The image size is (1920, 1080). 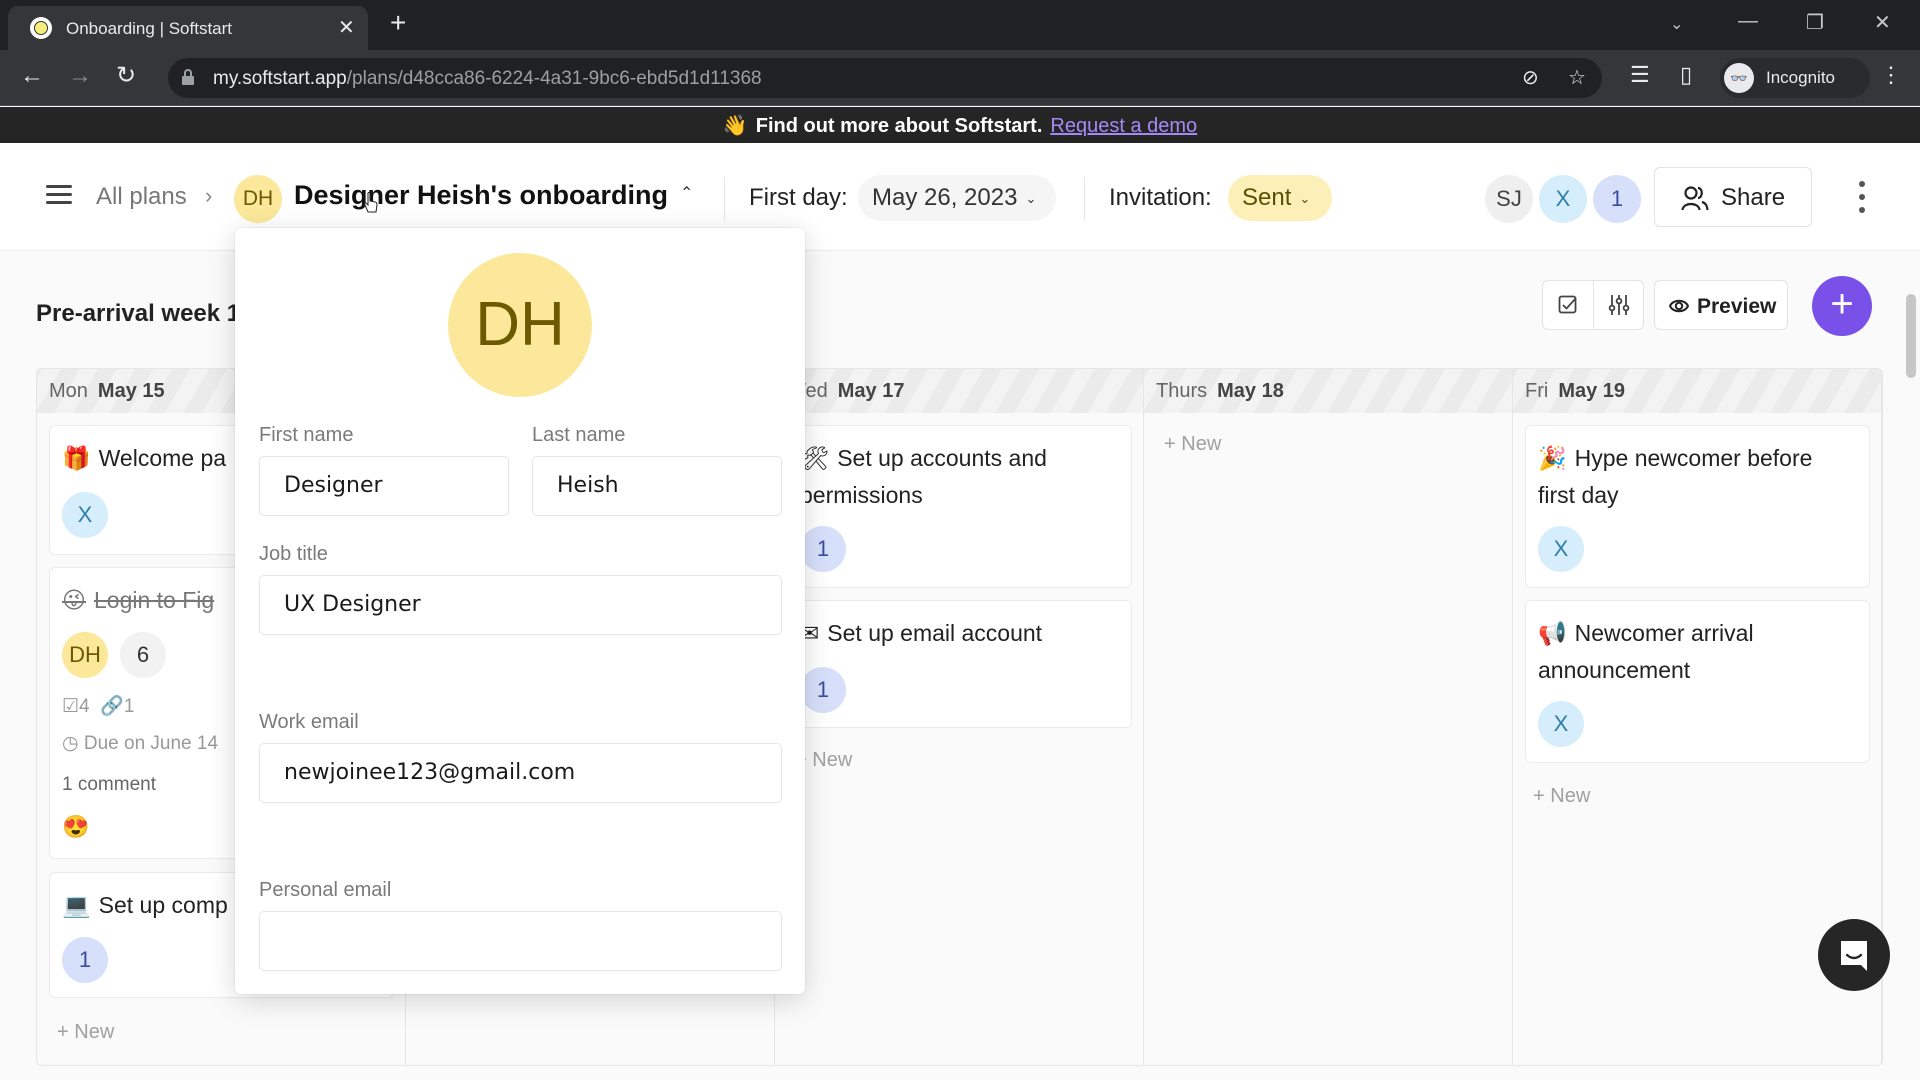 I want to click on plan-title: Designer Heish's onboarding, so click(x=481, y=195).